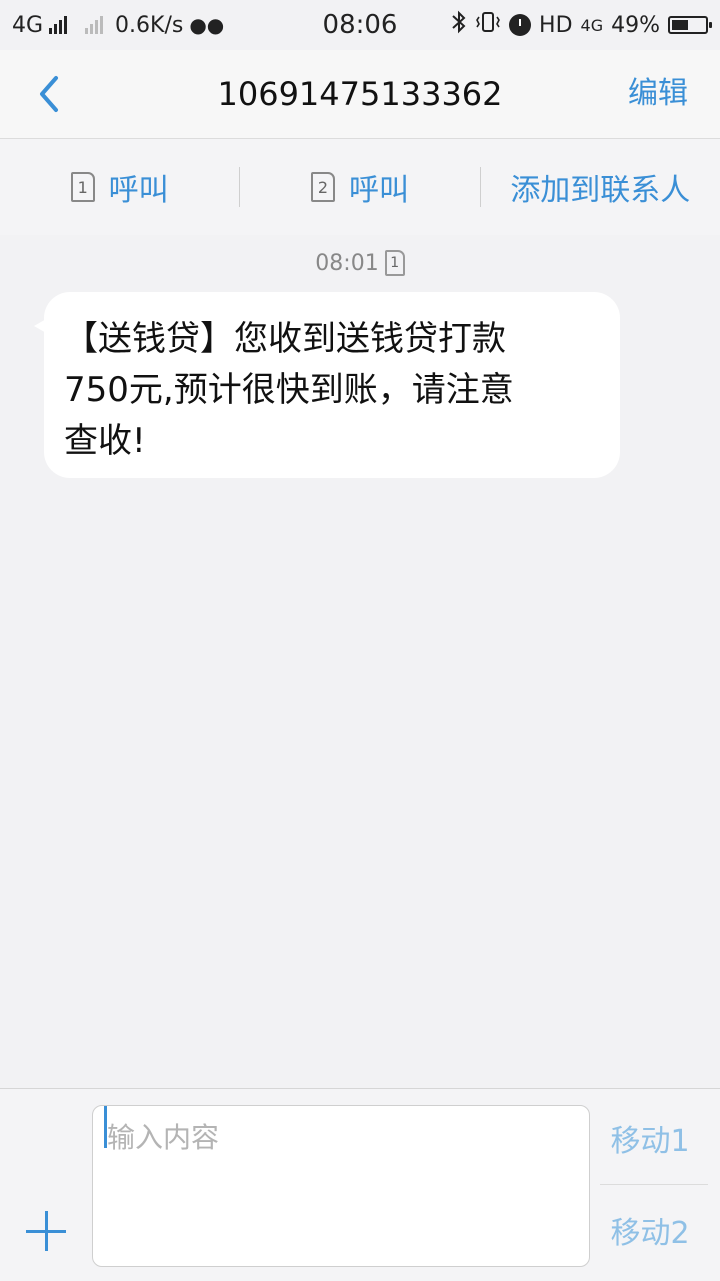 The height and width of the screenshot is (1281, 720). What do you see at coordinates (520, 25) in the screenshot?
I see `alarm-icon` at bounding box center [520, 25].